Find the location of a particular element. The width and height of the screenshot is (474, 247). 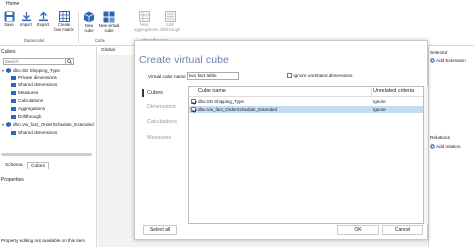

tree-item-cube: ▾ dbo.SD Shipping_Type is located at coordinates (31, 70).